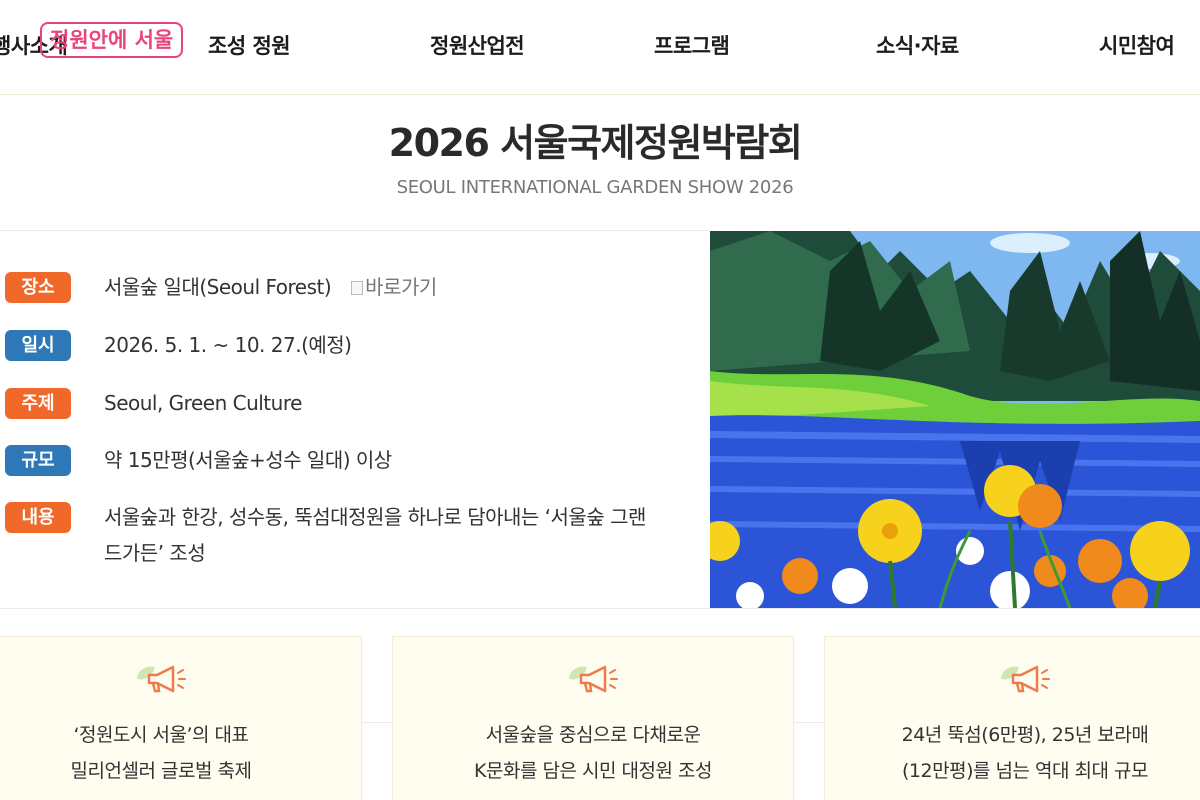 Image resolution: width=1200 pixels, height=800 pixels. I want to click on info-value: 2026. 5. 1. ~ 10. 27.(예정), so click(228, 345).